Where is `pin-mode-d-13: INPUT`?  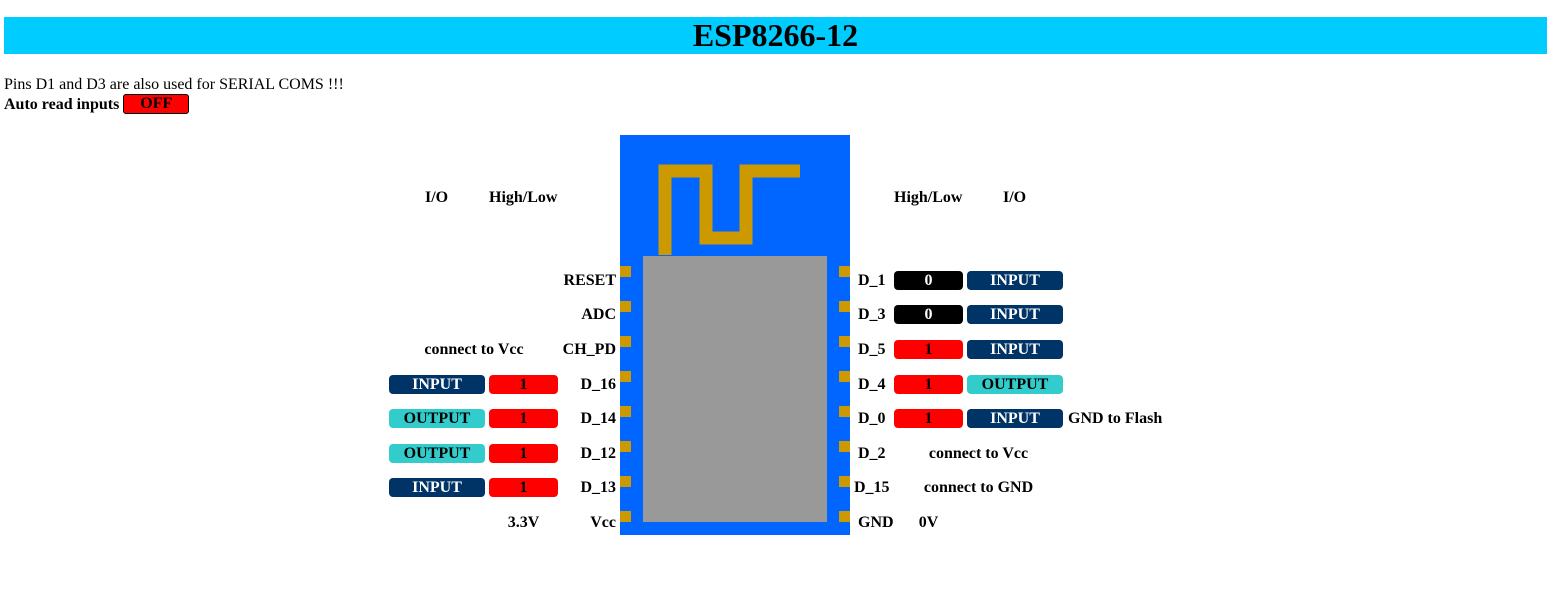 pin-mode-d-13: INPUT is located at coordinates (437, 487).